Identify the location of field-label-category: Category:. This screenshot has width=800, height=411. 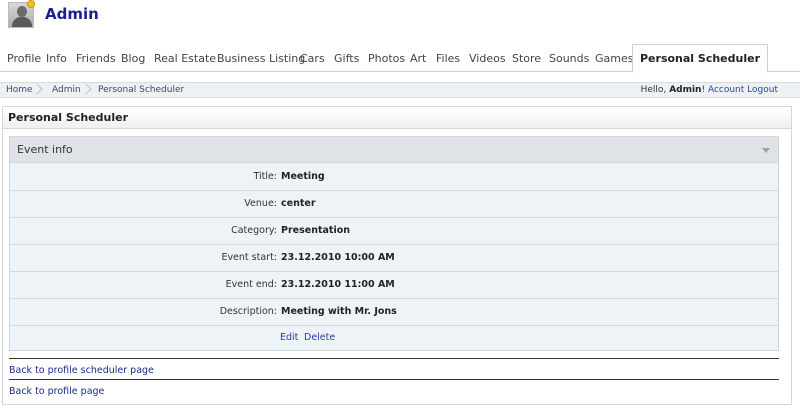
(254, 230).